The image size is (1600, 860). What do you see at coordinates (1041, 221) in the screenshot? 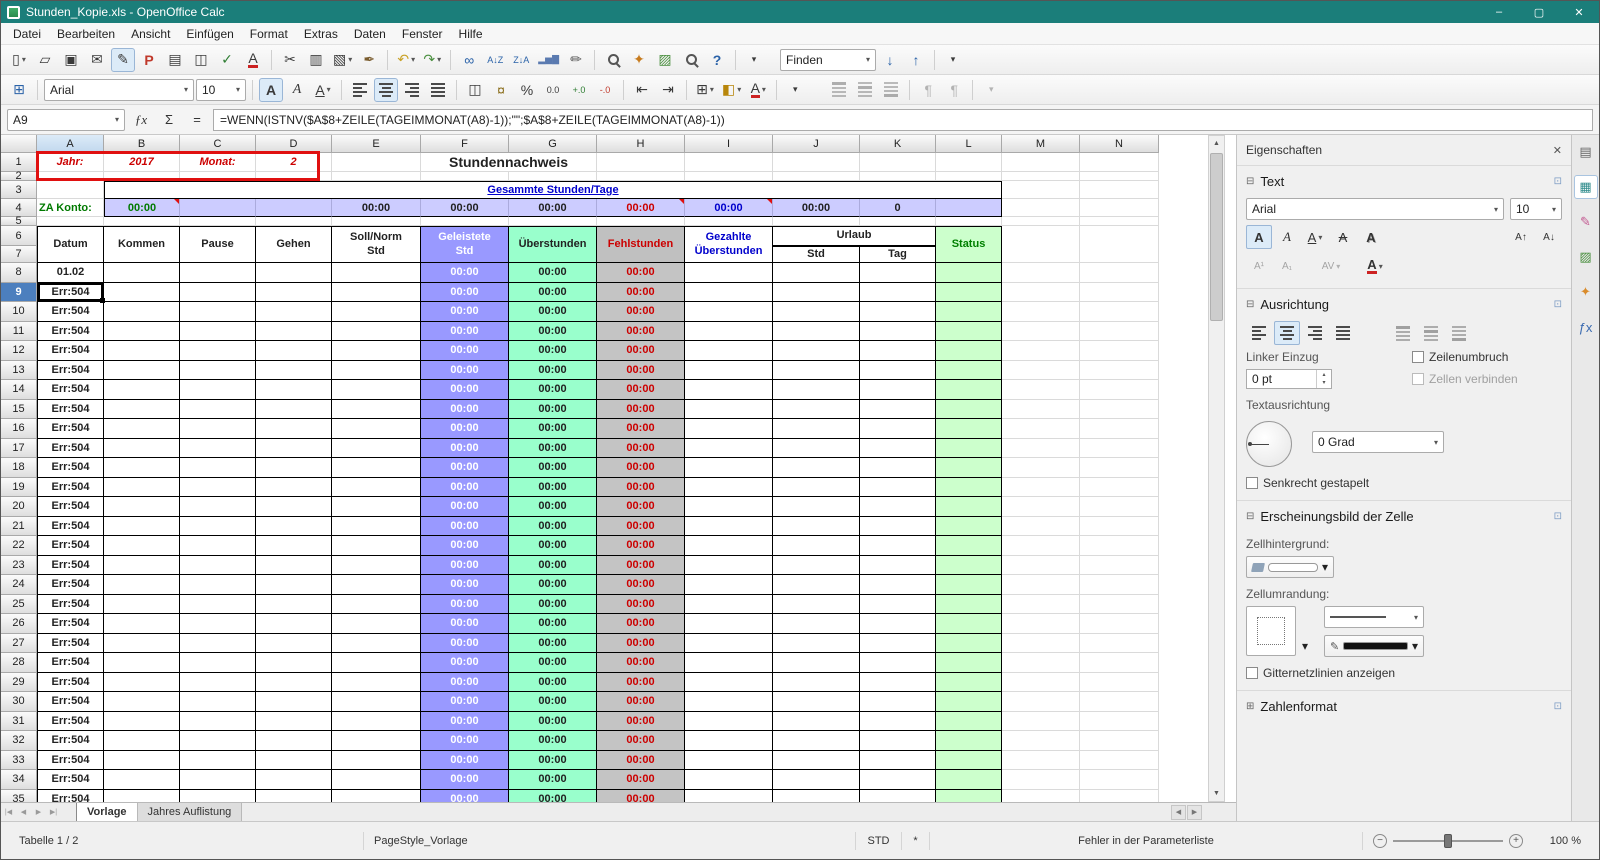
I see `cell-M5` at bounding box center [1041, 221].